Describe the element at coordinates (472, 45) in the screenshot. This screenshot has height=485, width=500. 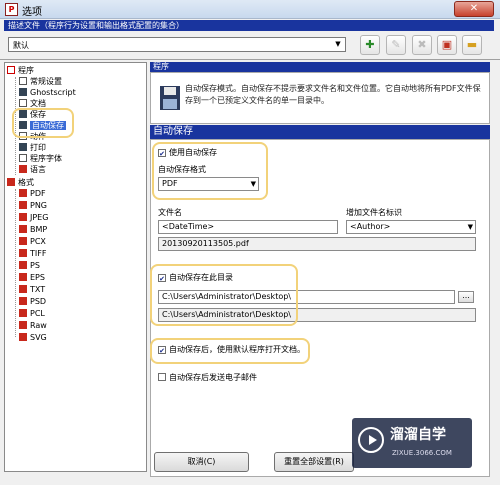
I see `folder-icon: ▬` at that location.